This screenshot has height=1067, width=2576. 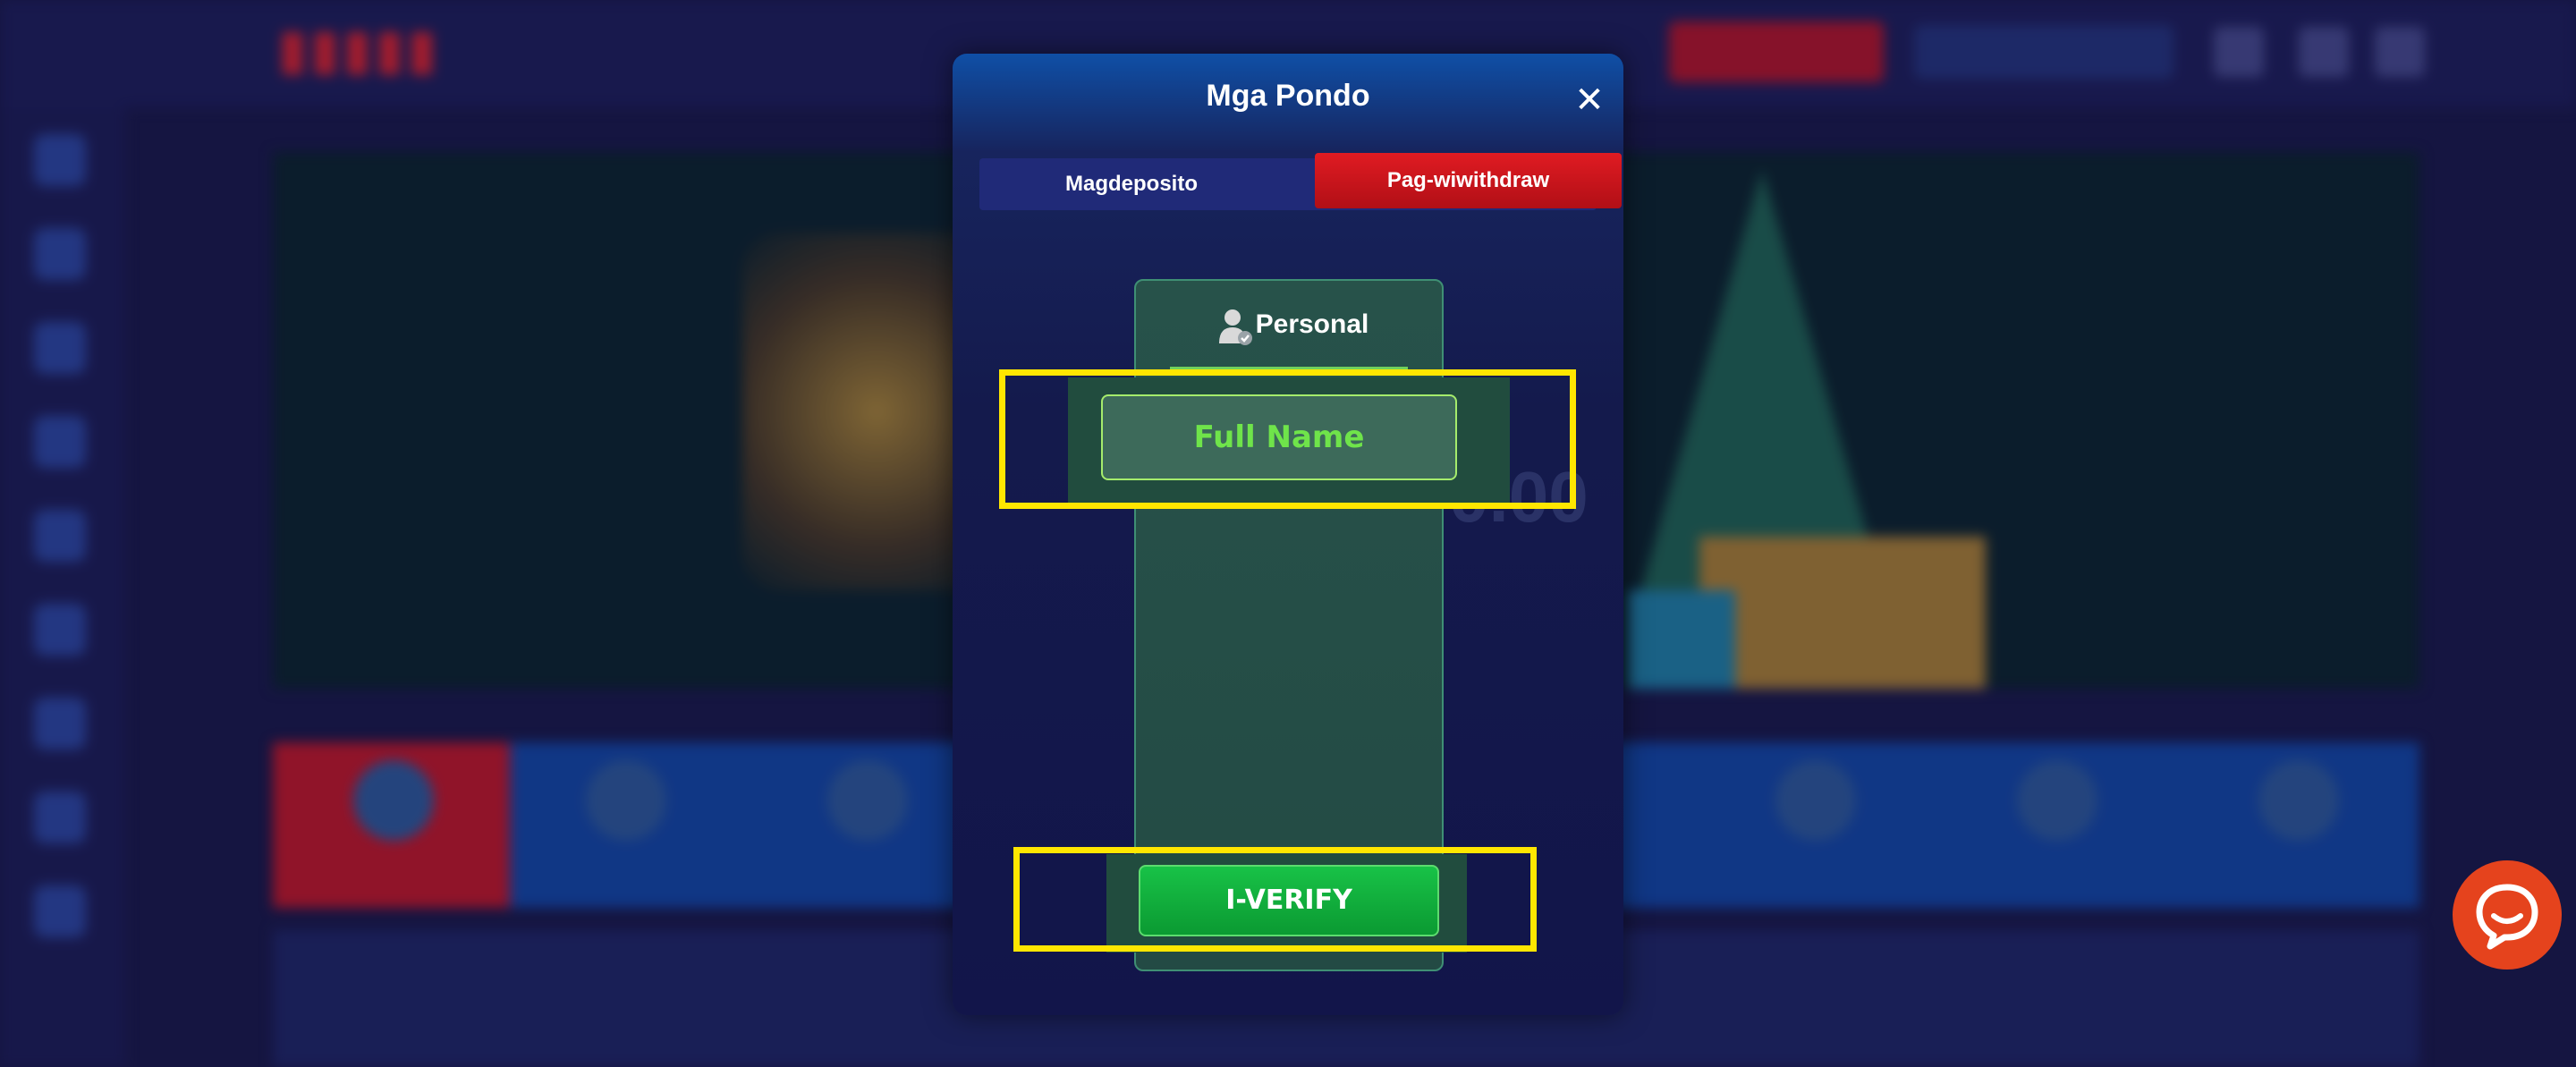 I want to click on tab-deposit: Magdeposito, so click(x=1131, y=184).